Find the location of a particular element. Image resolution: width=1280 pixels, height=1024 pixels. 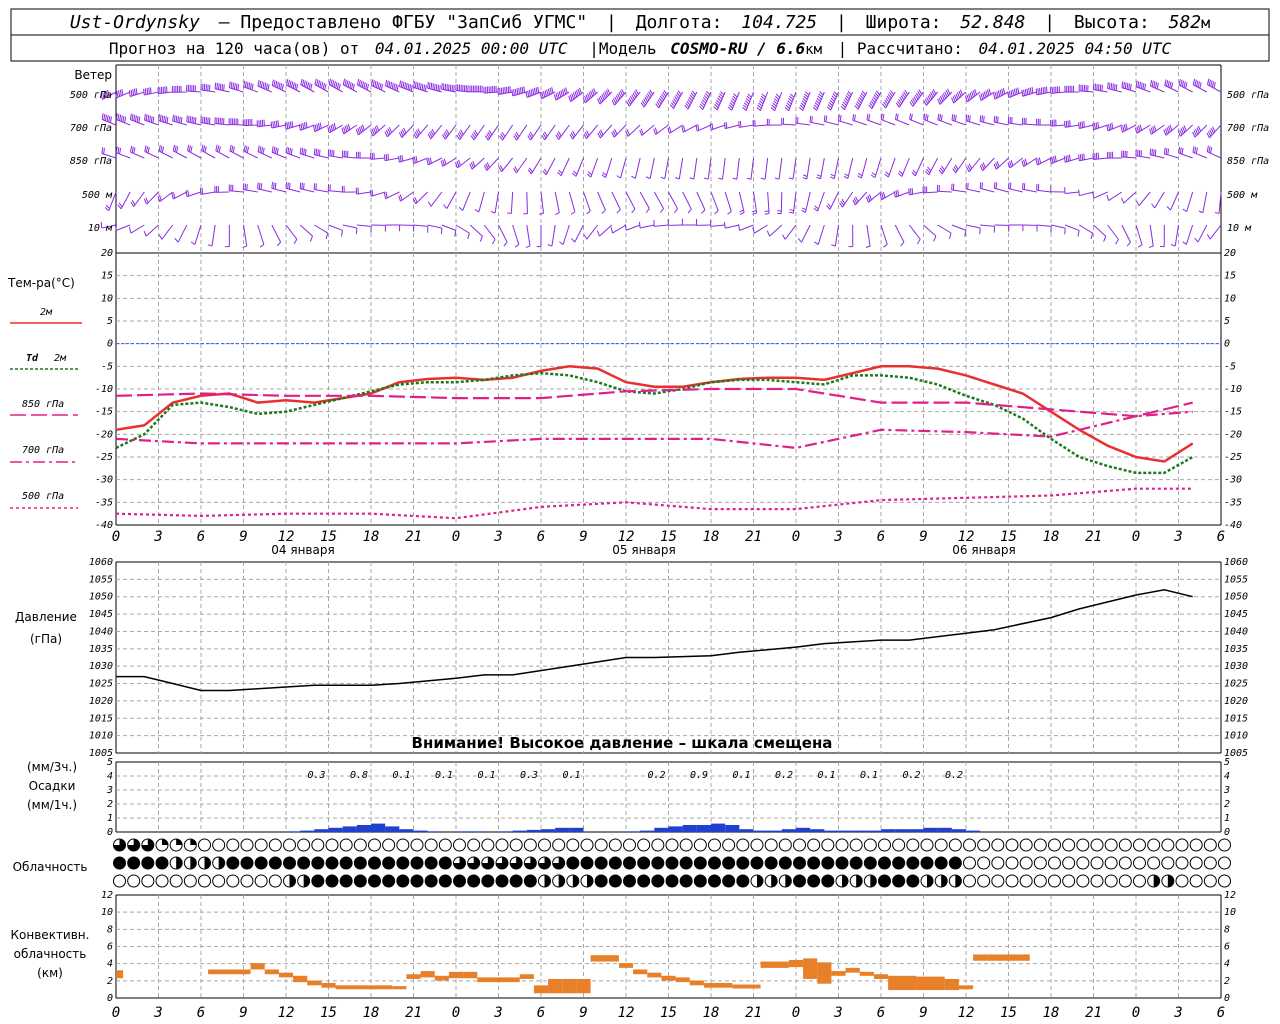

pressure-ytick-right: 1025 is located at coordinates (1236, 684).